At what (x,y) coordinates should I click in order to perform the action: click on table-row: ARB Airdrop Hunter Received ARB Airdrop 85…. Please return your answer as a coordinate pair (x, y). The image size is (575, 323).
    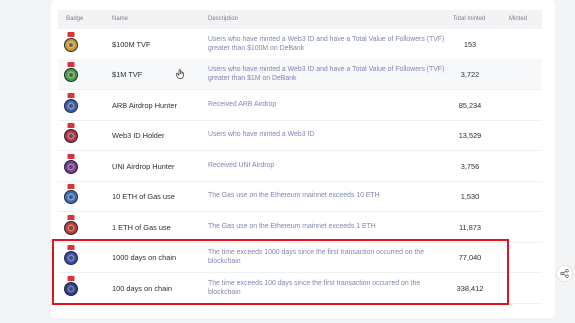
    Looking at the image, I should click on (300, 105).